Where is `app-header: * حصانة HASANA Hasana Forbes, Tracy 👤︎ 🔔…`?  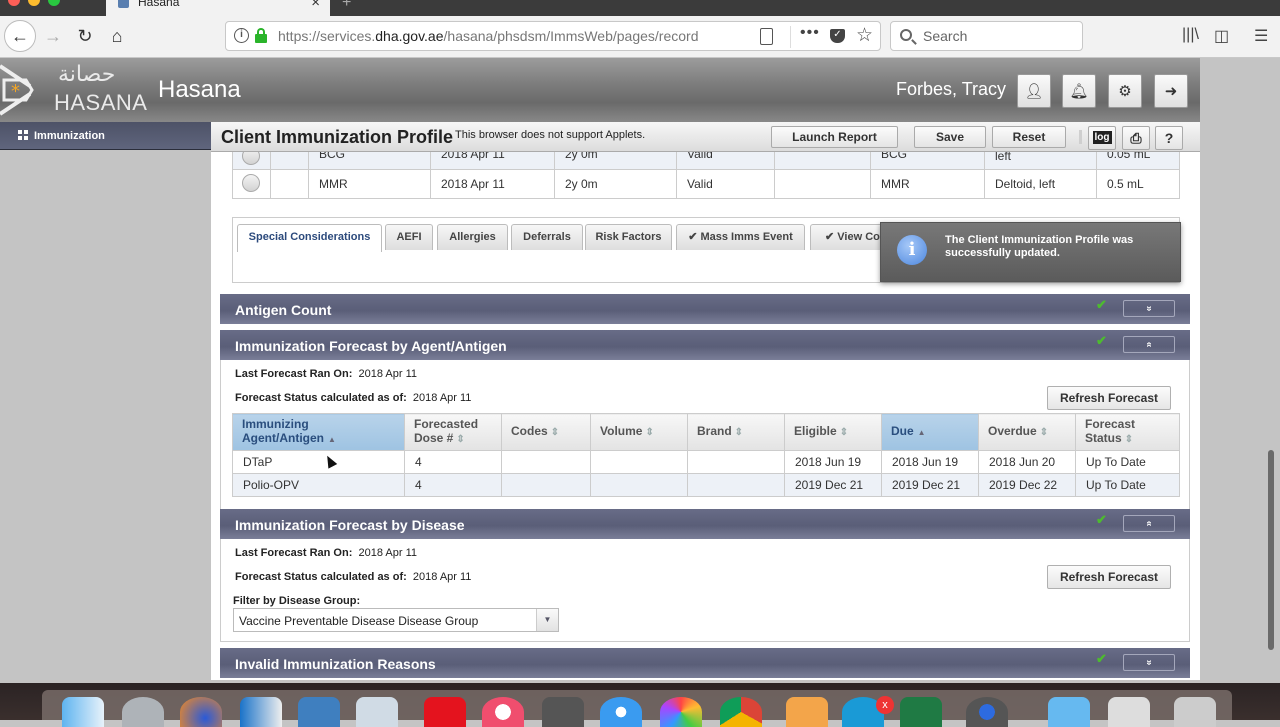 app-header: * حصانة HASANA Hasana Forbes, Tracy 👤︎ 🔔… is located at coordinates (600, 90).